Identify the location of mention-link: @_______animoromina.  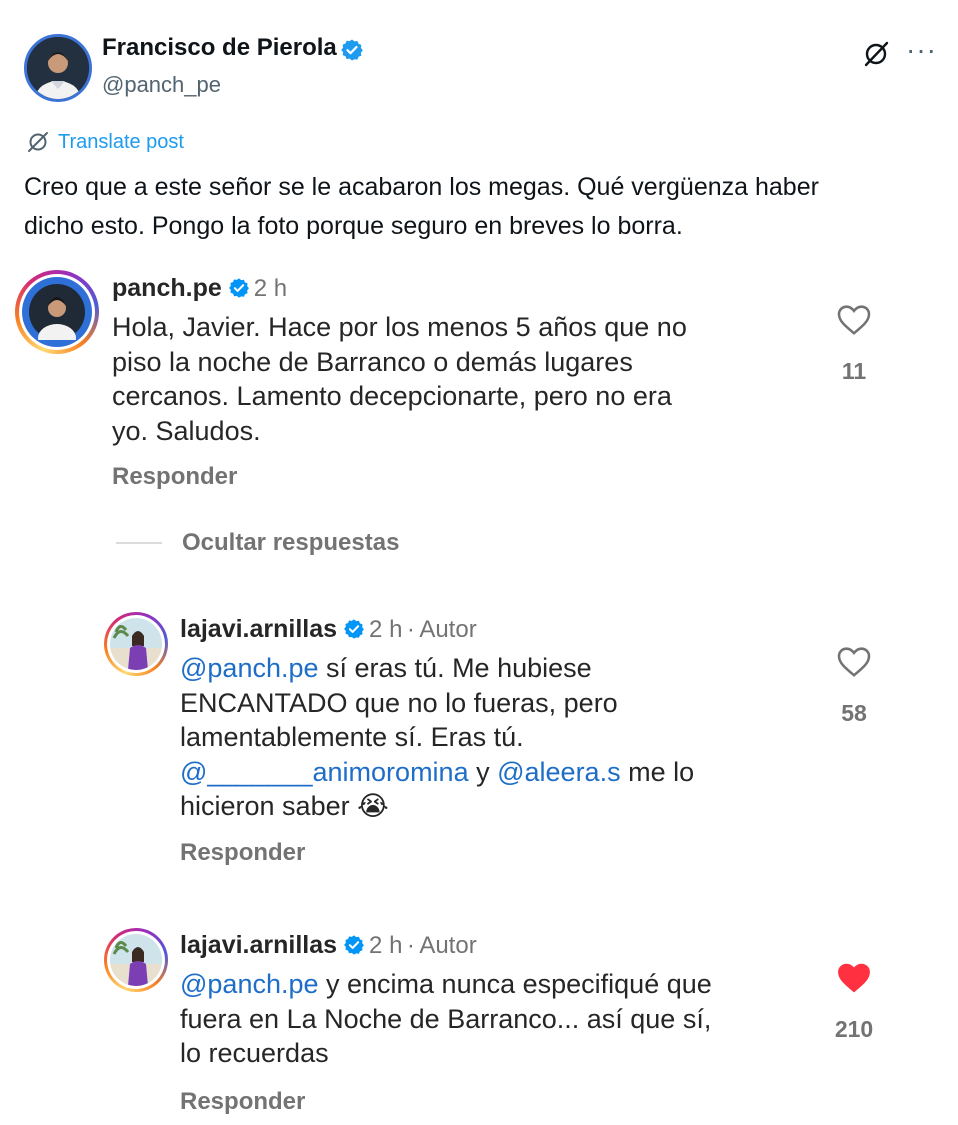
(324, 772).